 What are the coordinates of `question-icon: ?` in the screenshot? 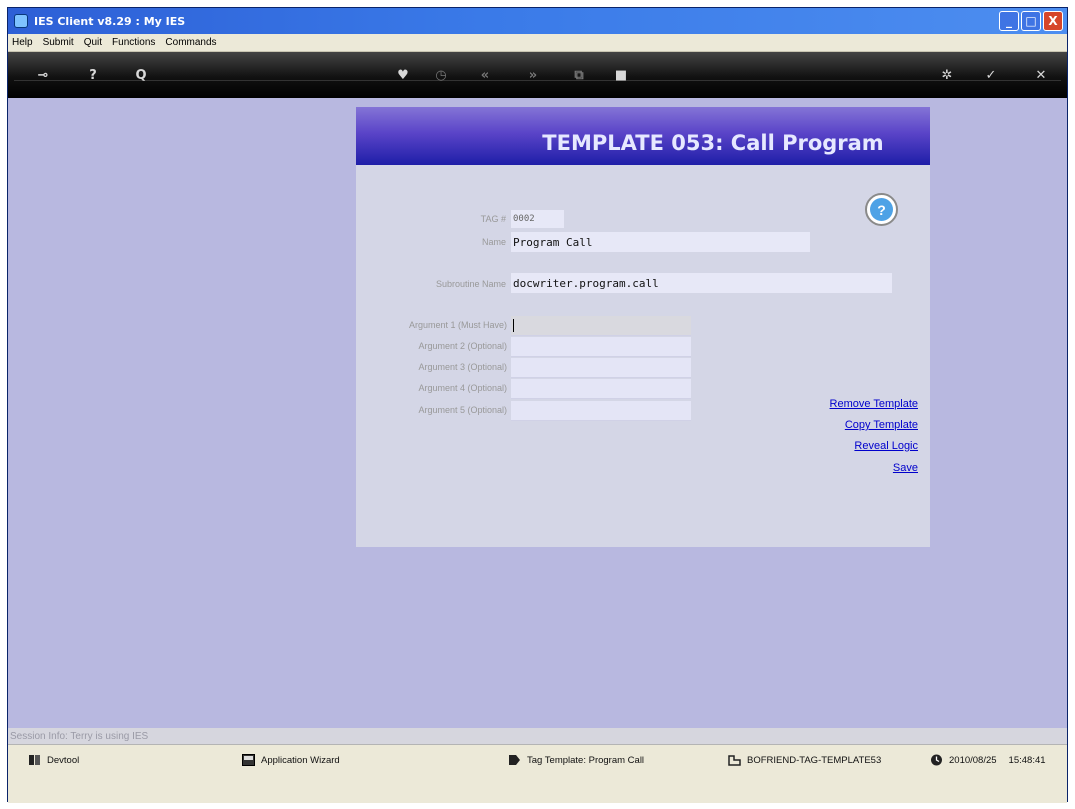 It's located at (881, 209).